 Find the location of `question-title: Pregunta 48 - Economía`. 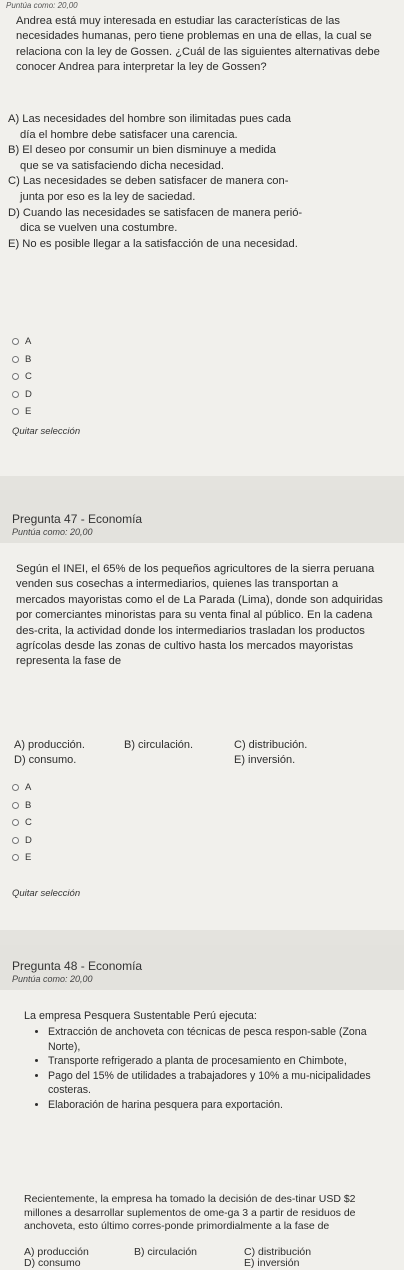

question-title: Pregunta 48 - Economía is located at coordinates (77, 966).